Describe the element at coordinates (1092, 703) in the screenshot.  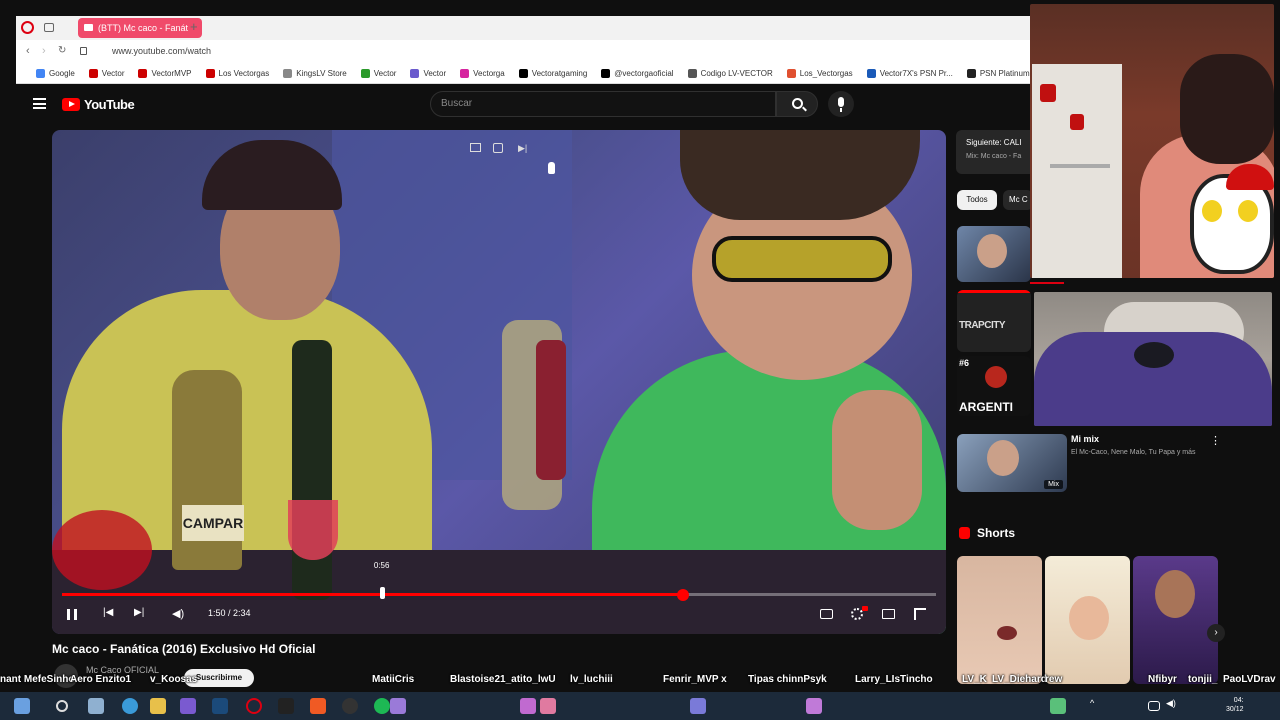
I see `tray-chevron-icon: ^` at that location.